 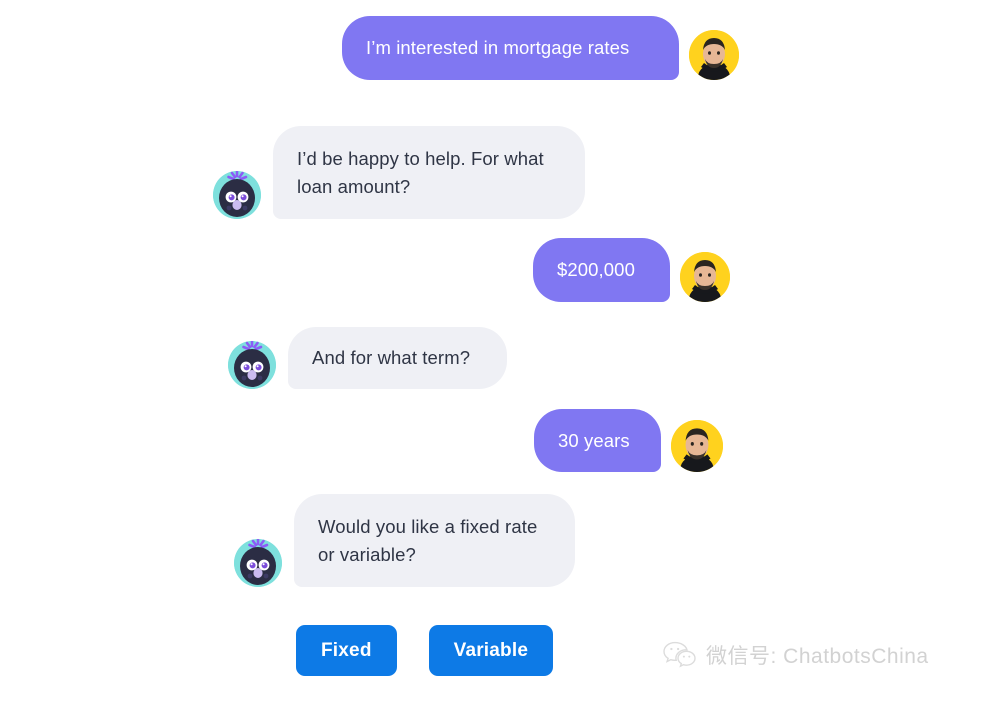 What do you see at coordinates (346, 650) in the screenshot?
I see `quick-reply-fixed-button: Fixed` at bounding box center [346, 650].